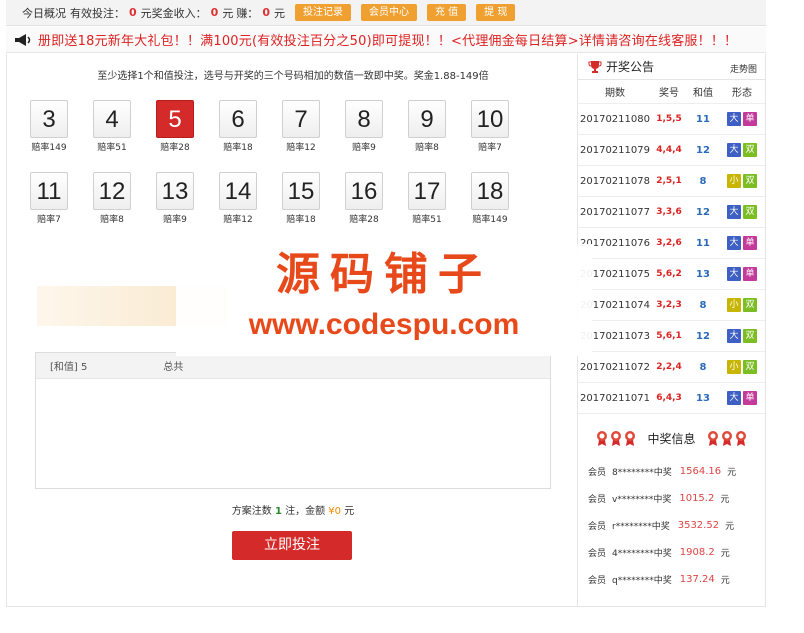 Image resolution: width=804 pixels, height=633 pixels. What do you see at coordinates (703, 119) in the screenshot?
I see `result-sum: 11` at bounding box center [703, 119].